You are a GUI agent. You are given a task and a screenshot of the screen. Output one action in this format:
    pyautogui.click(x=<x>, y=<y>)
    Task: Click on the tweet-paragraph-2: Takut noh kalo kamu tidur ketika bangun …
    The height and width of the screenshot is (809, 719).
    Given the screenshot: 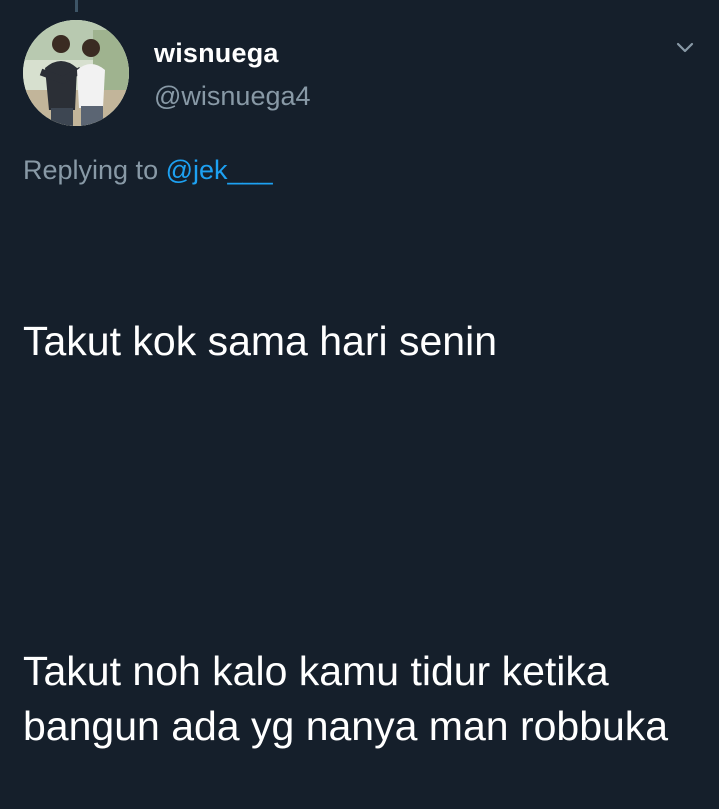 What is the action you would take?
    pyautogui.click(x=346, y=698)
    